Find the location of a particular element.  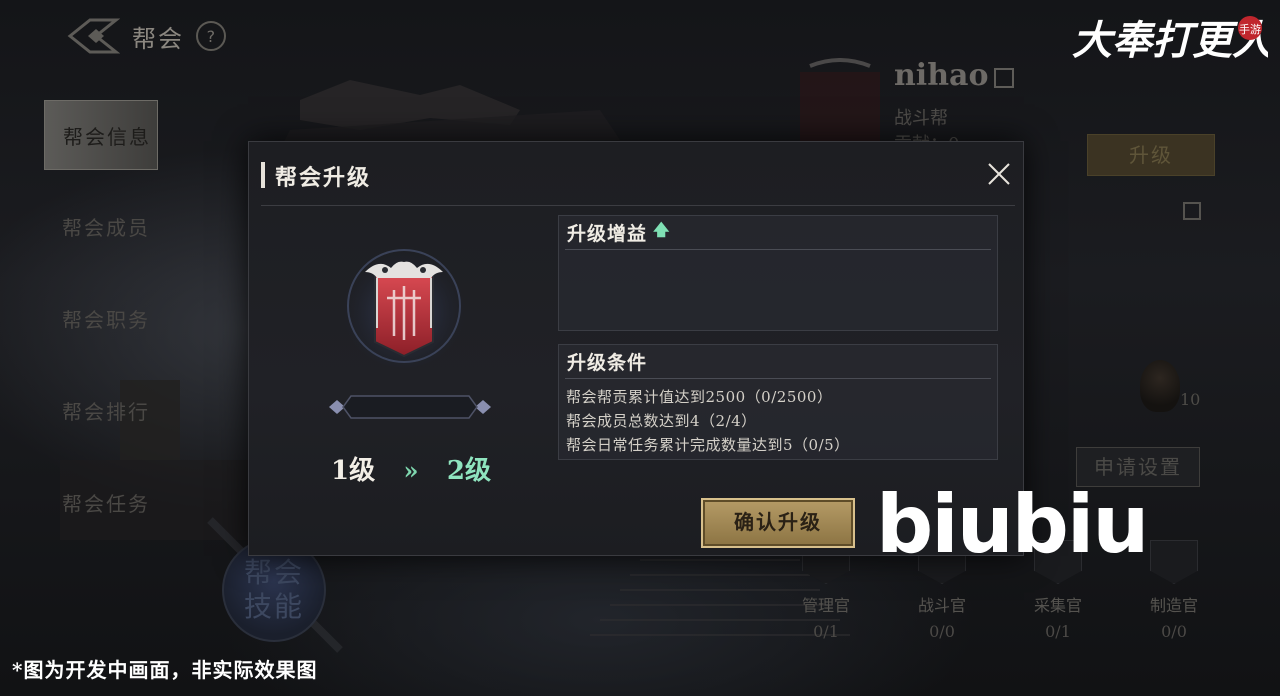

sidebar-item-label: 帮会职务 is located at coordinates (106, 319).